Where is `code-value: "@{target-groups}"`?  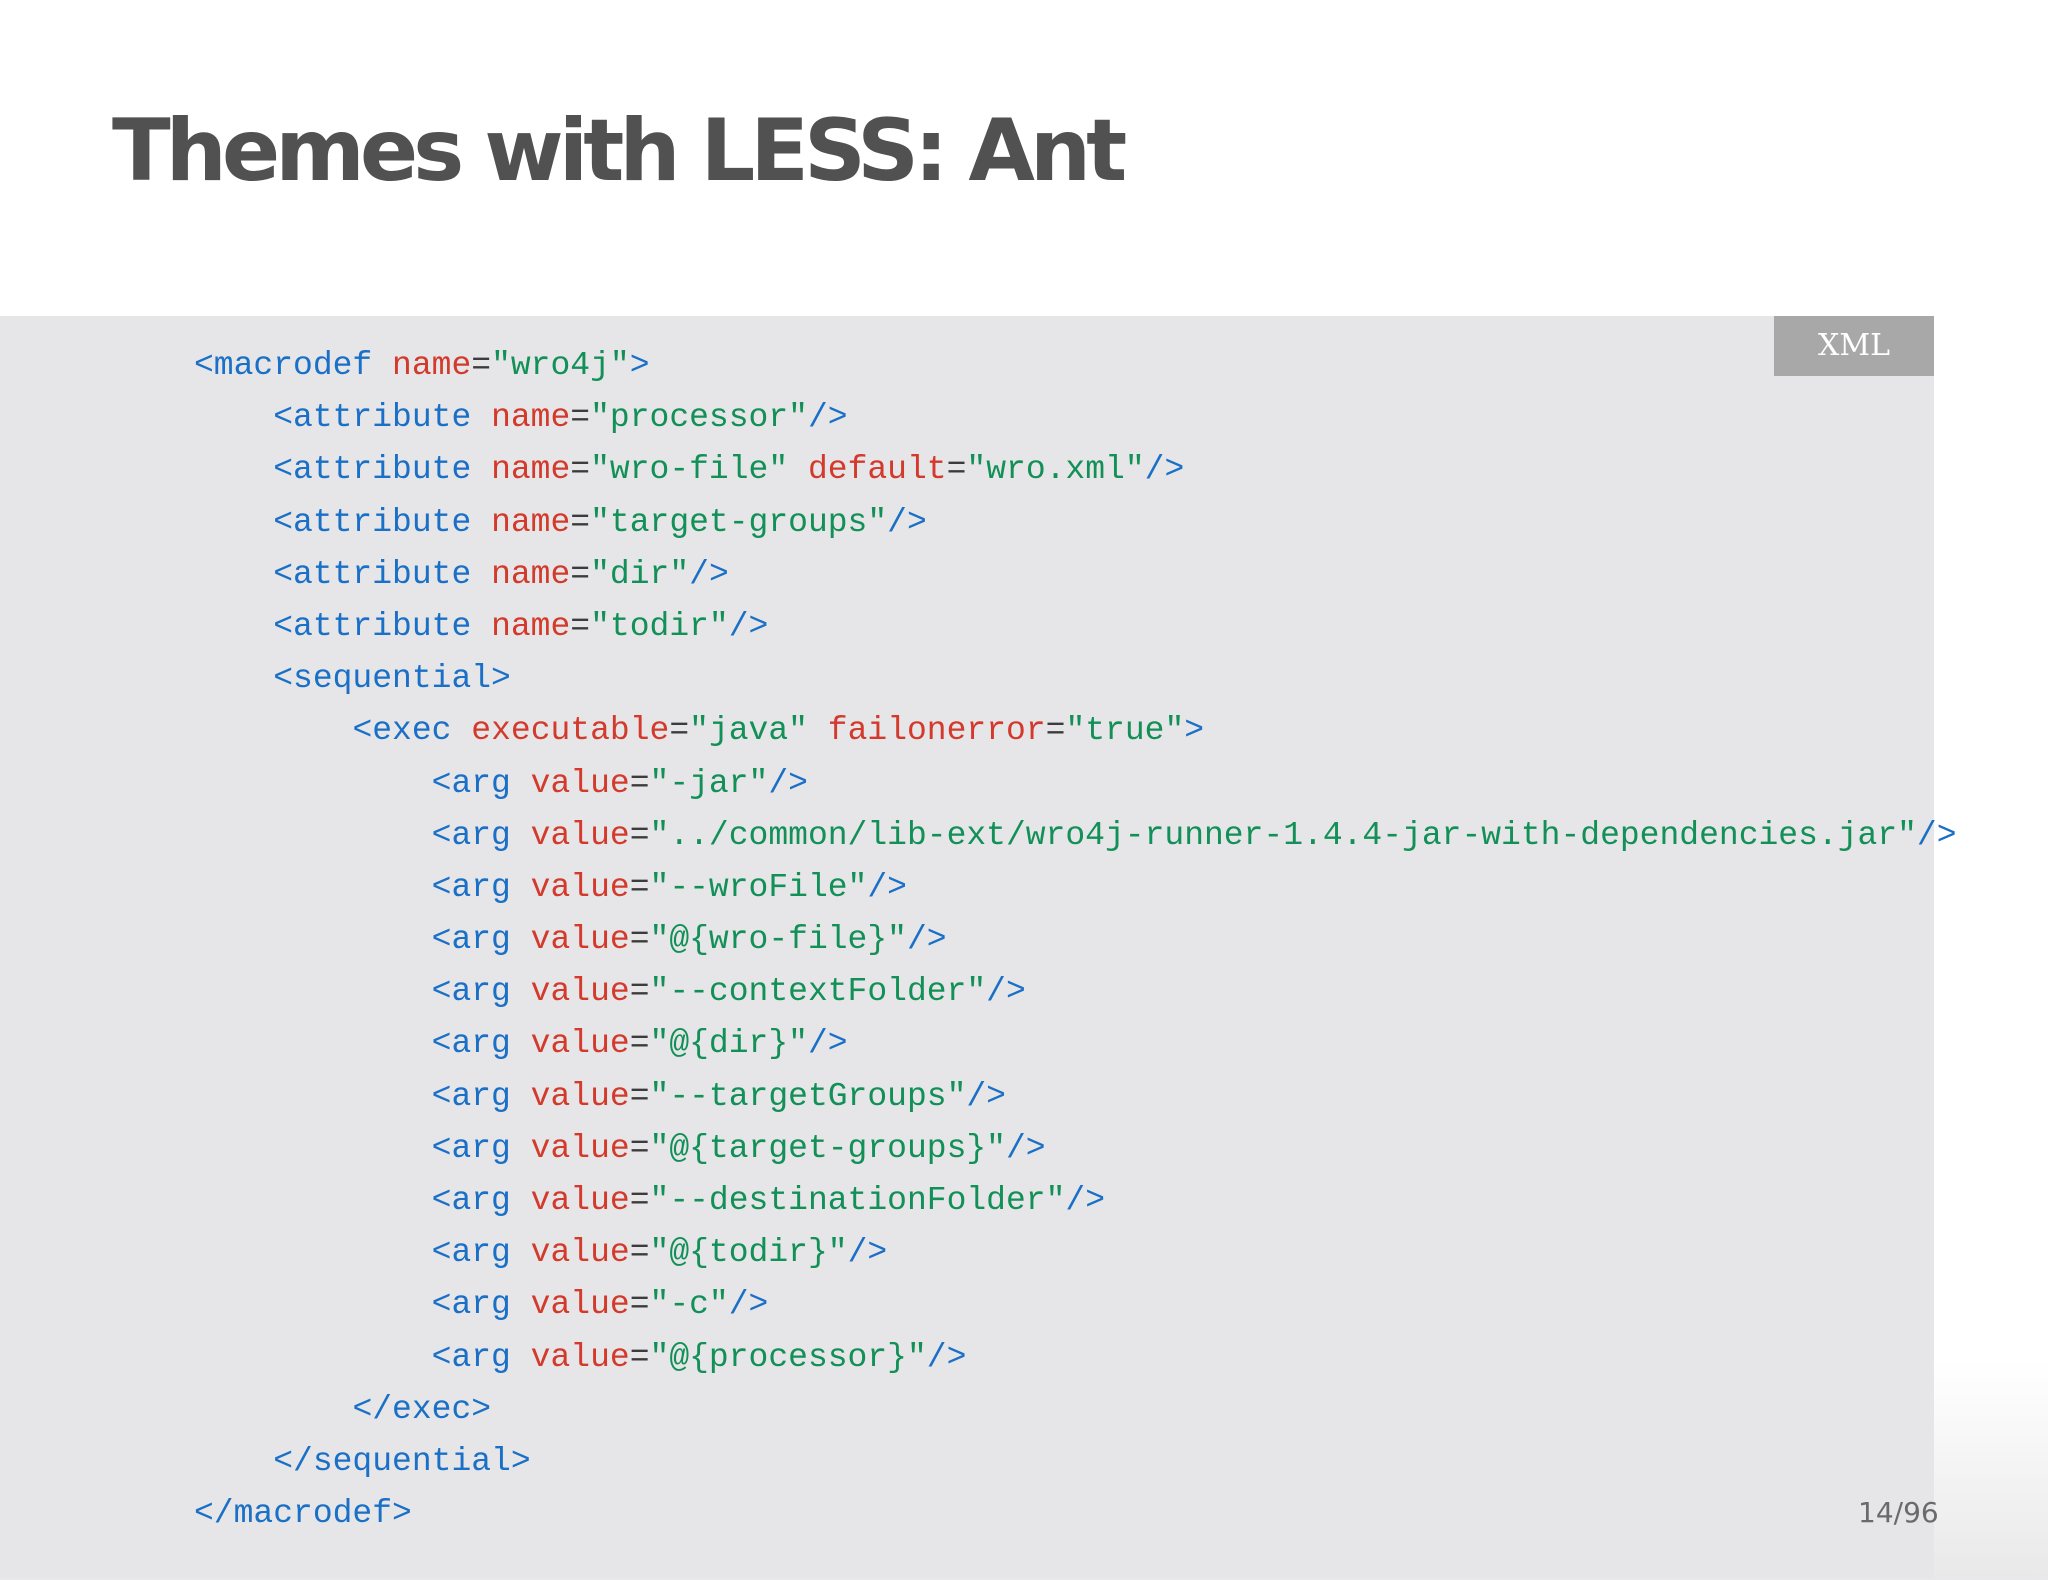
code-value: "@{target-groups}" is located at coordinates (827, 1148).